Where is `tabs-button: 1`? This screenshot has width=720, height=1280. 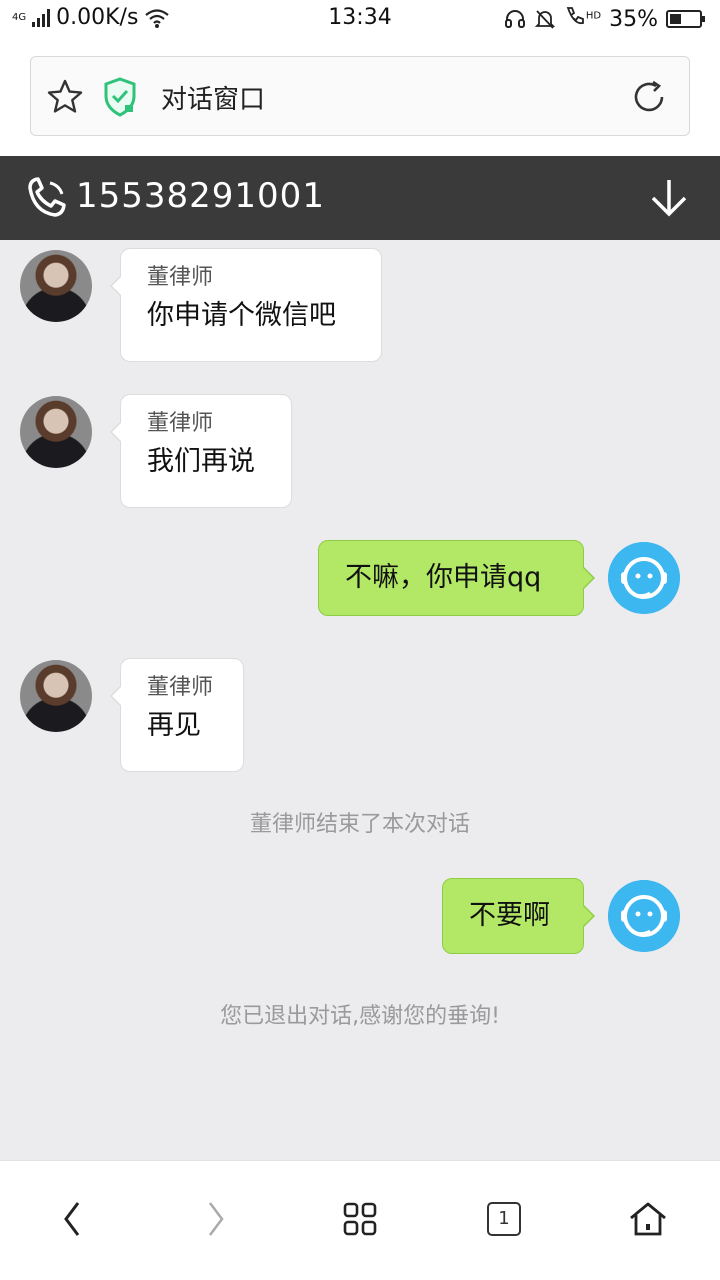
tabs-button: 1 is located at coordinates (504, 1219).